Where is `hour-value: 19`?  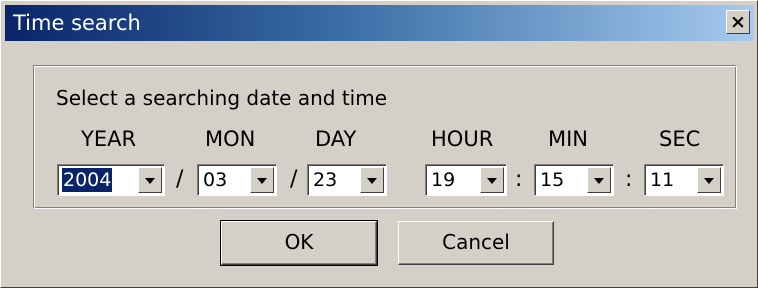 hour-value: 19 is located at coordinates (443, 180).